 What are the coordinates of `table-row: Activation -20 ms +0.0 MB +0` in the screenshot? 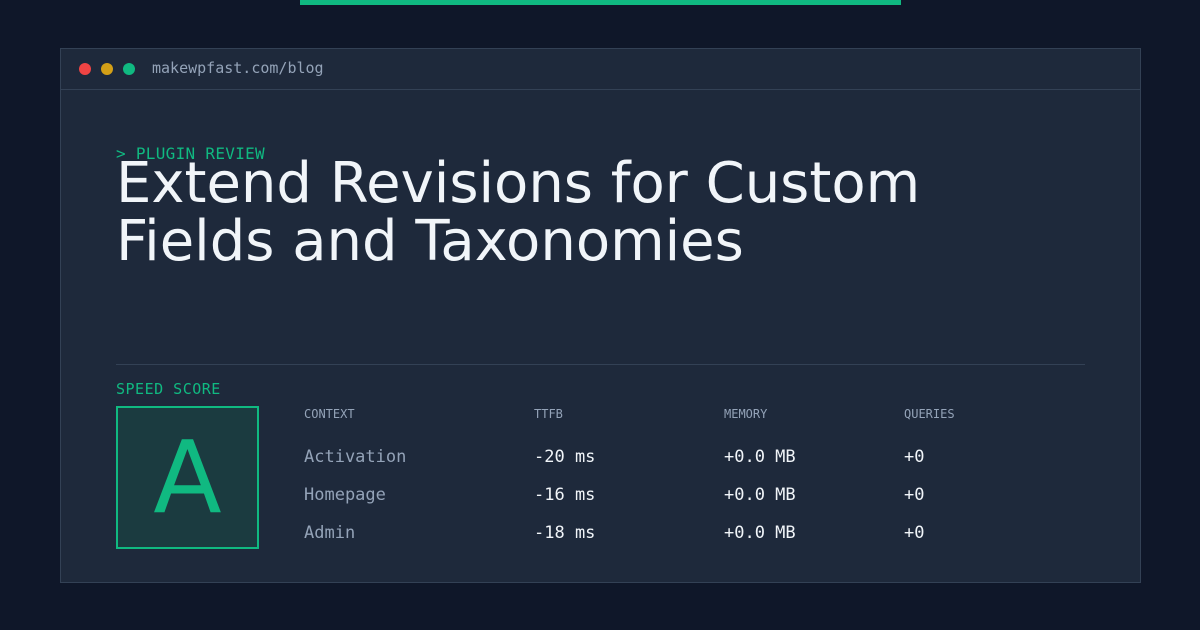 It's located at (694, 458).